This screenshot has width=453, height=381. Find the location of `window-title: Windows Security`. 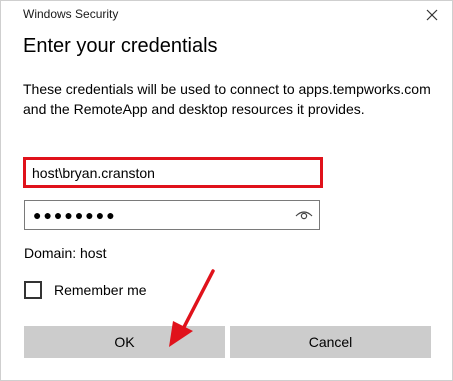

window-title: Windows Security is located at coordinates (71, 14).